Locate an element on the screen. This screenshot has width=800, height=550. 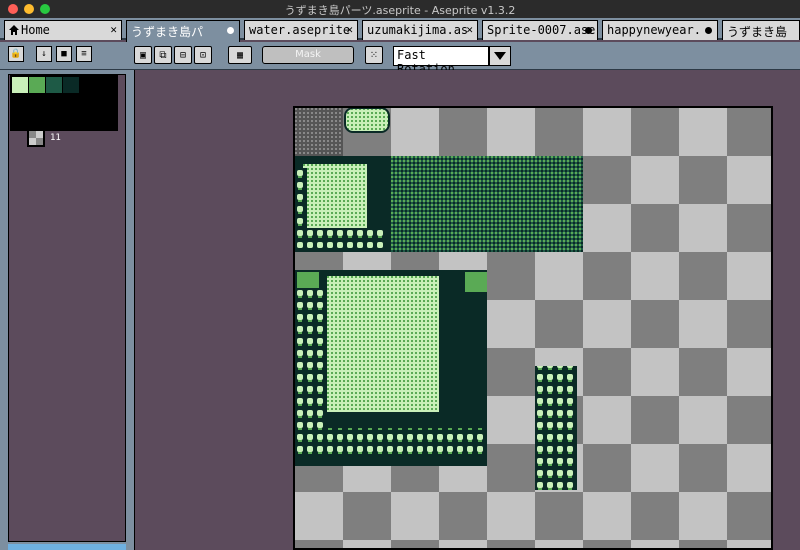
tab-home: Home ✕ is located at coordinates (63, 30).